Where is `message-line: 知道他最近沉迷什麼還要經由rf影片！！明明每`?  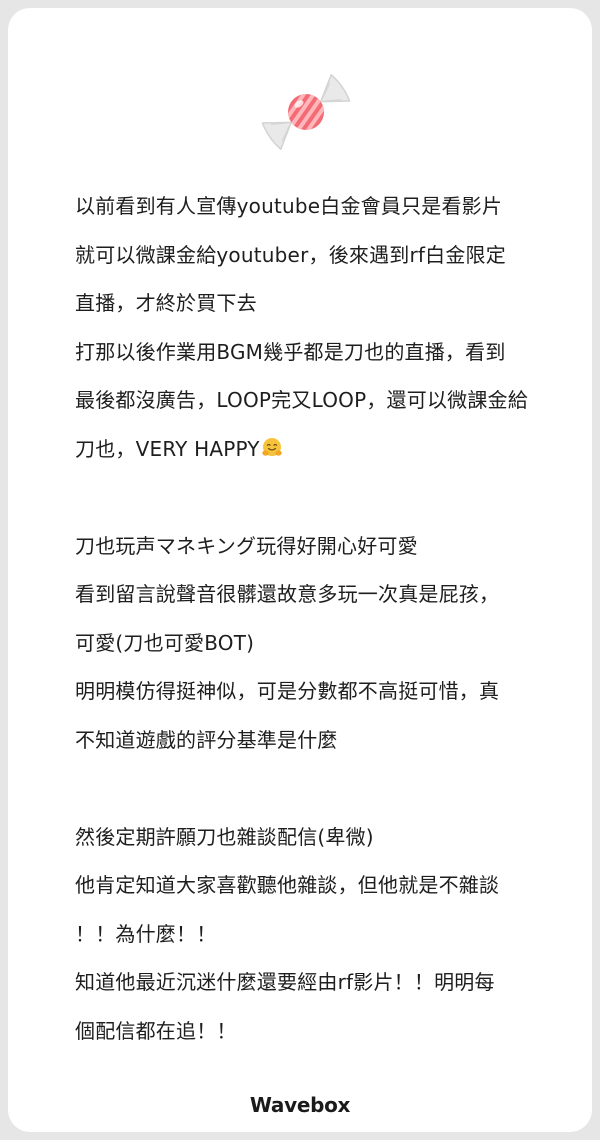
message-line: 知道他最近沉迷什麼還要經由rf影片！！明明每 is located at coordinates (285, 982).